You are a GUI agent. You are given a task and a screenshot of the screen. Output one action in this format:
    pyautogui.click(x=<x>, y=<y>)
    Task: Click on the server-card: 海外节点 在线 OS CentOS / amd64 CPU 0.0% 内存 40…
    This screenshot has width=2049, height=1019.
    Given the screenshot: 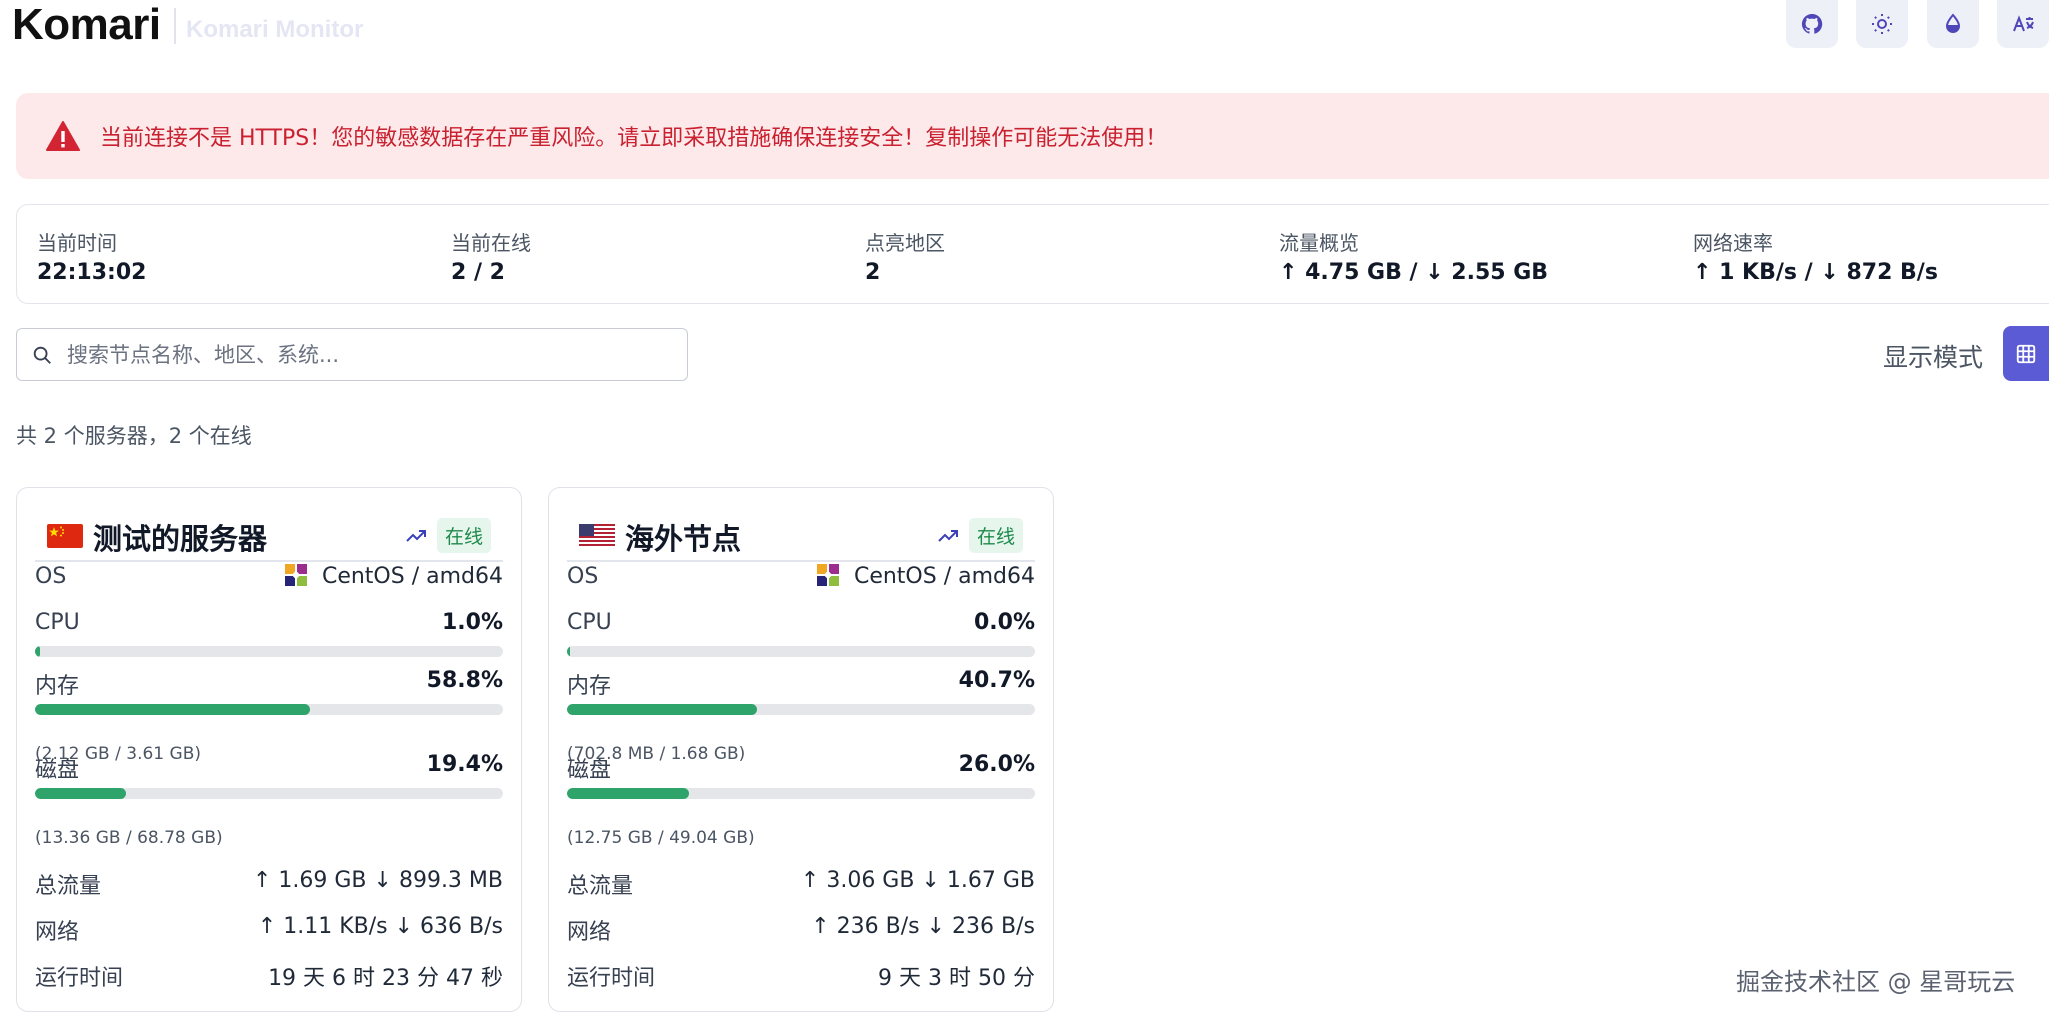 What is the action you would take?
    pyautogui.click(x=801, y=749)
    